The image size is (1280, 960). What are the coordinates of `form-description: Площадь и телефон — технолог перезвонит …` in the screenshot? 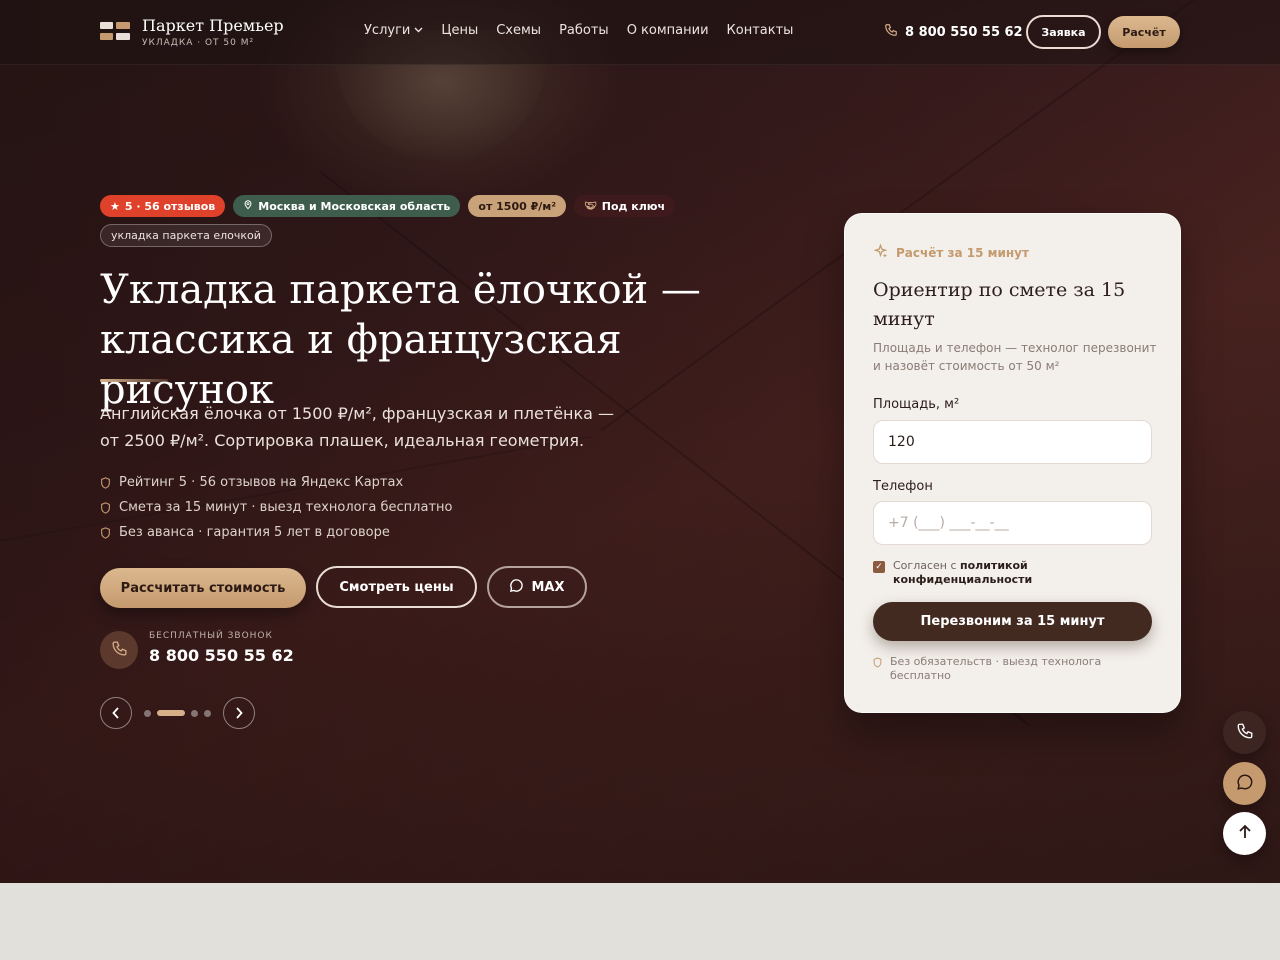 It's located at (1015, 357).